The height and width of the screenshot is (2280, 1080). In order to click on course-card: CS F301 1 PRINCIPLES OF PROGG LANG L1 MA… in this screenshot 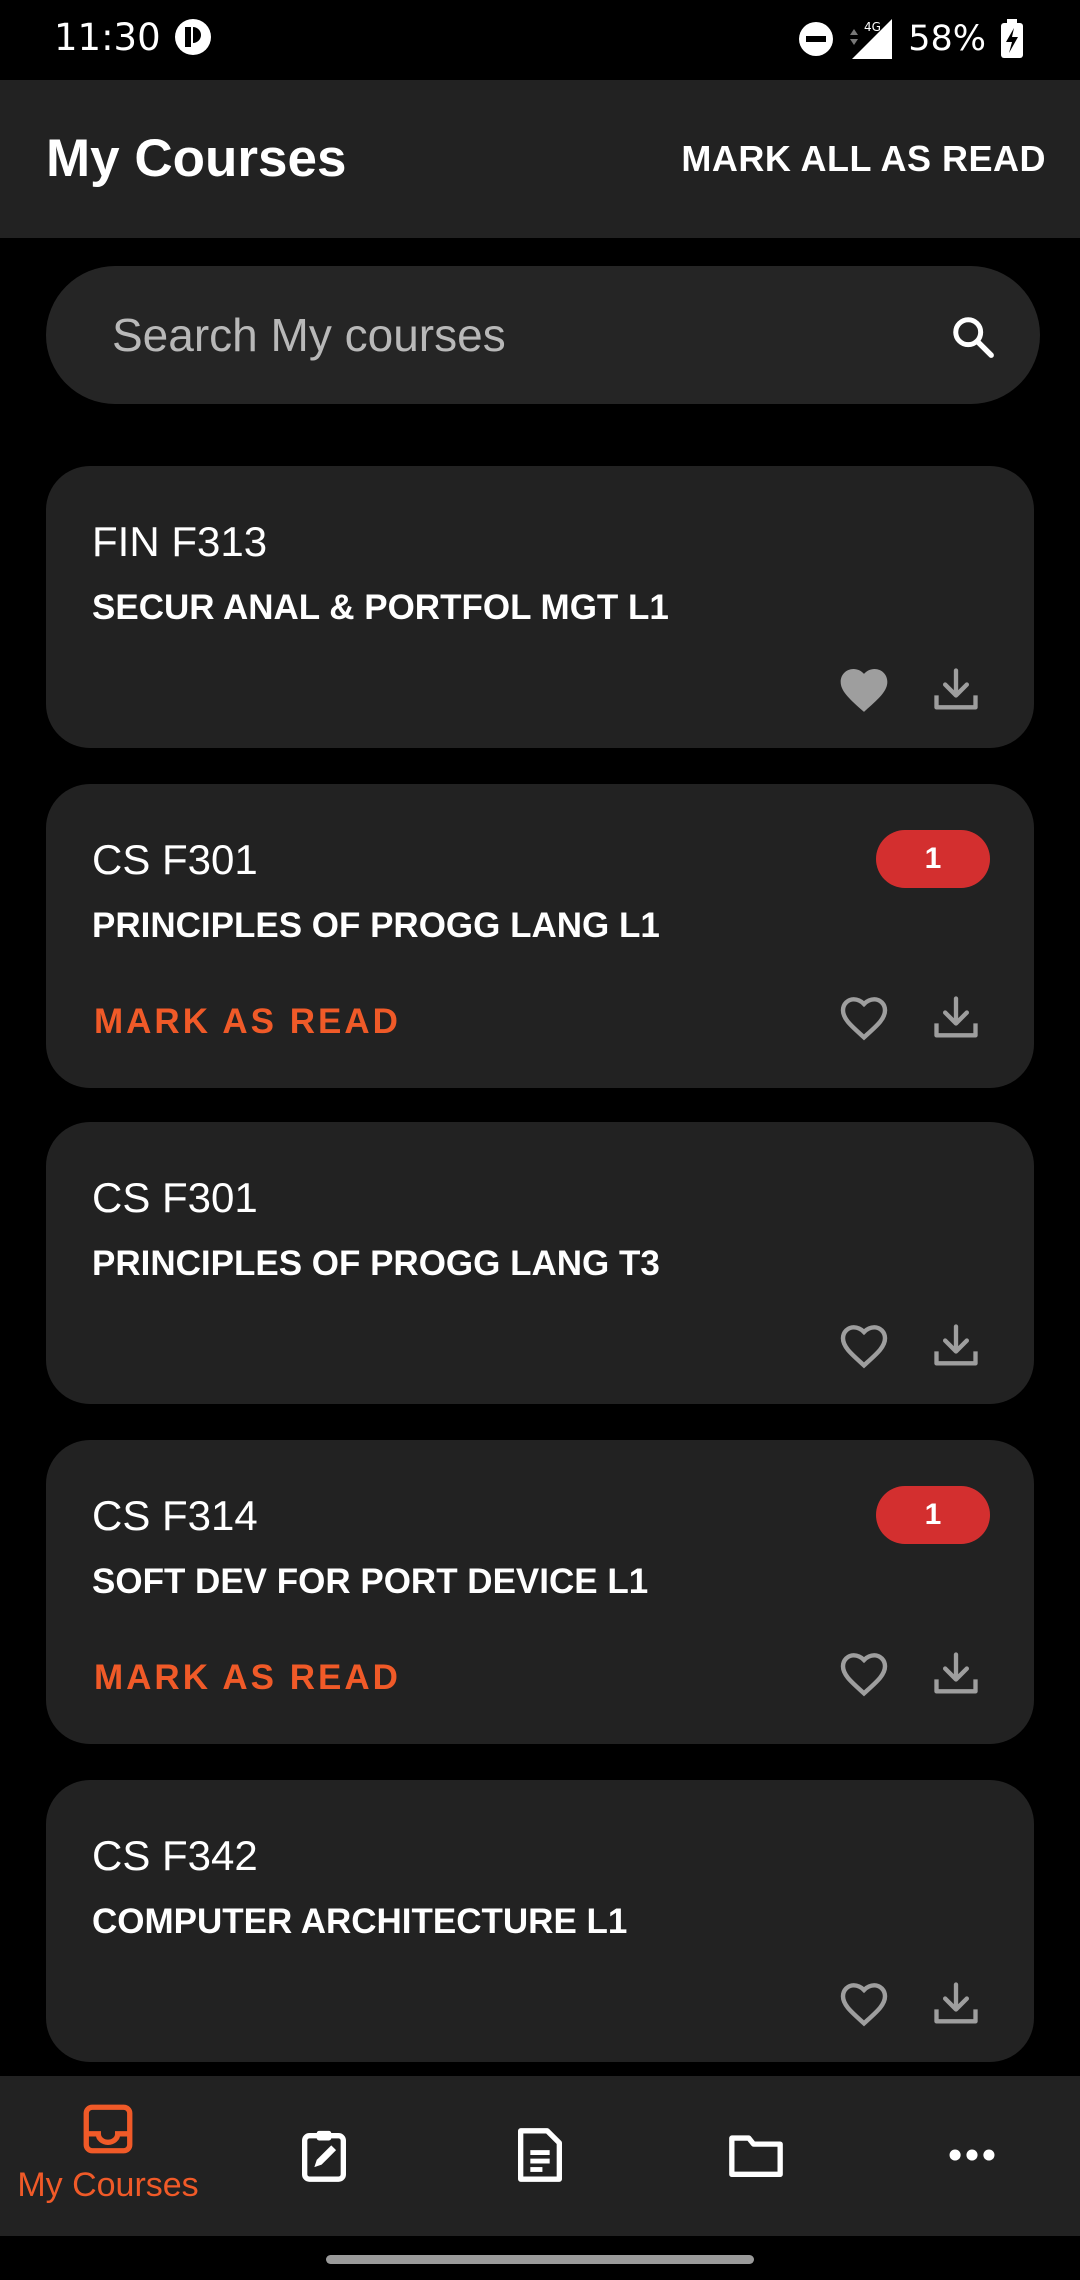, I will do `click(540, 936)`.